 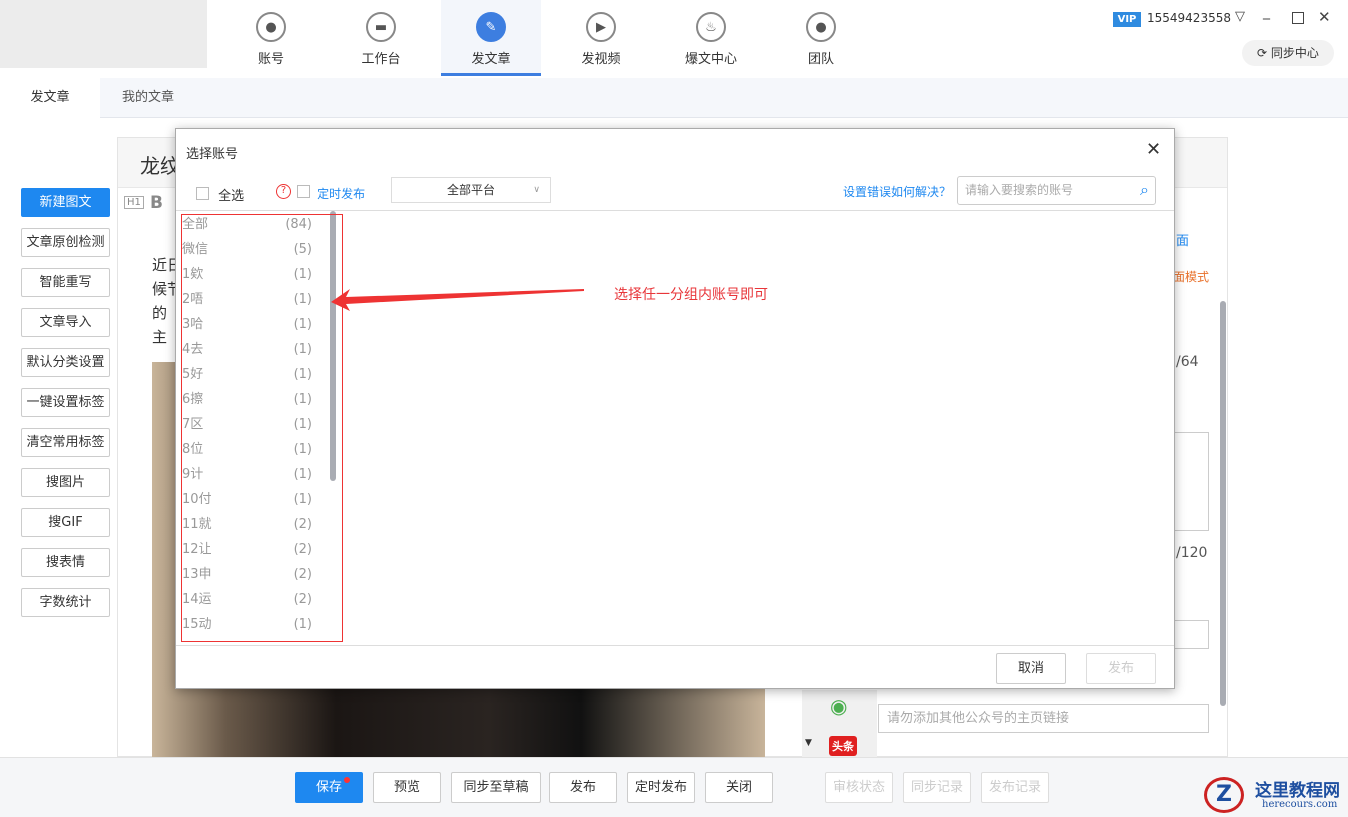 I want to click on select-all-checkbox: 全选, so click(x=220, y=194).